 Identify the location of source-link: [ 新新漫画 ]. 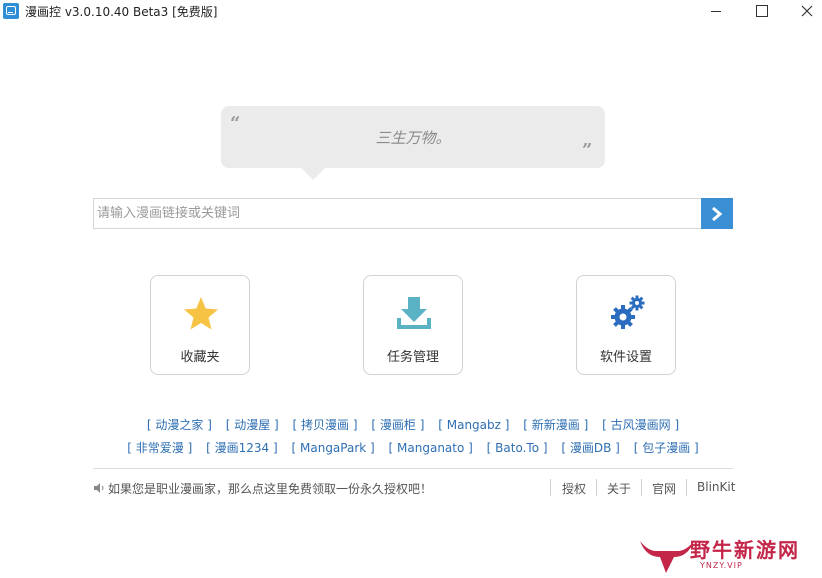
(555, 424).